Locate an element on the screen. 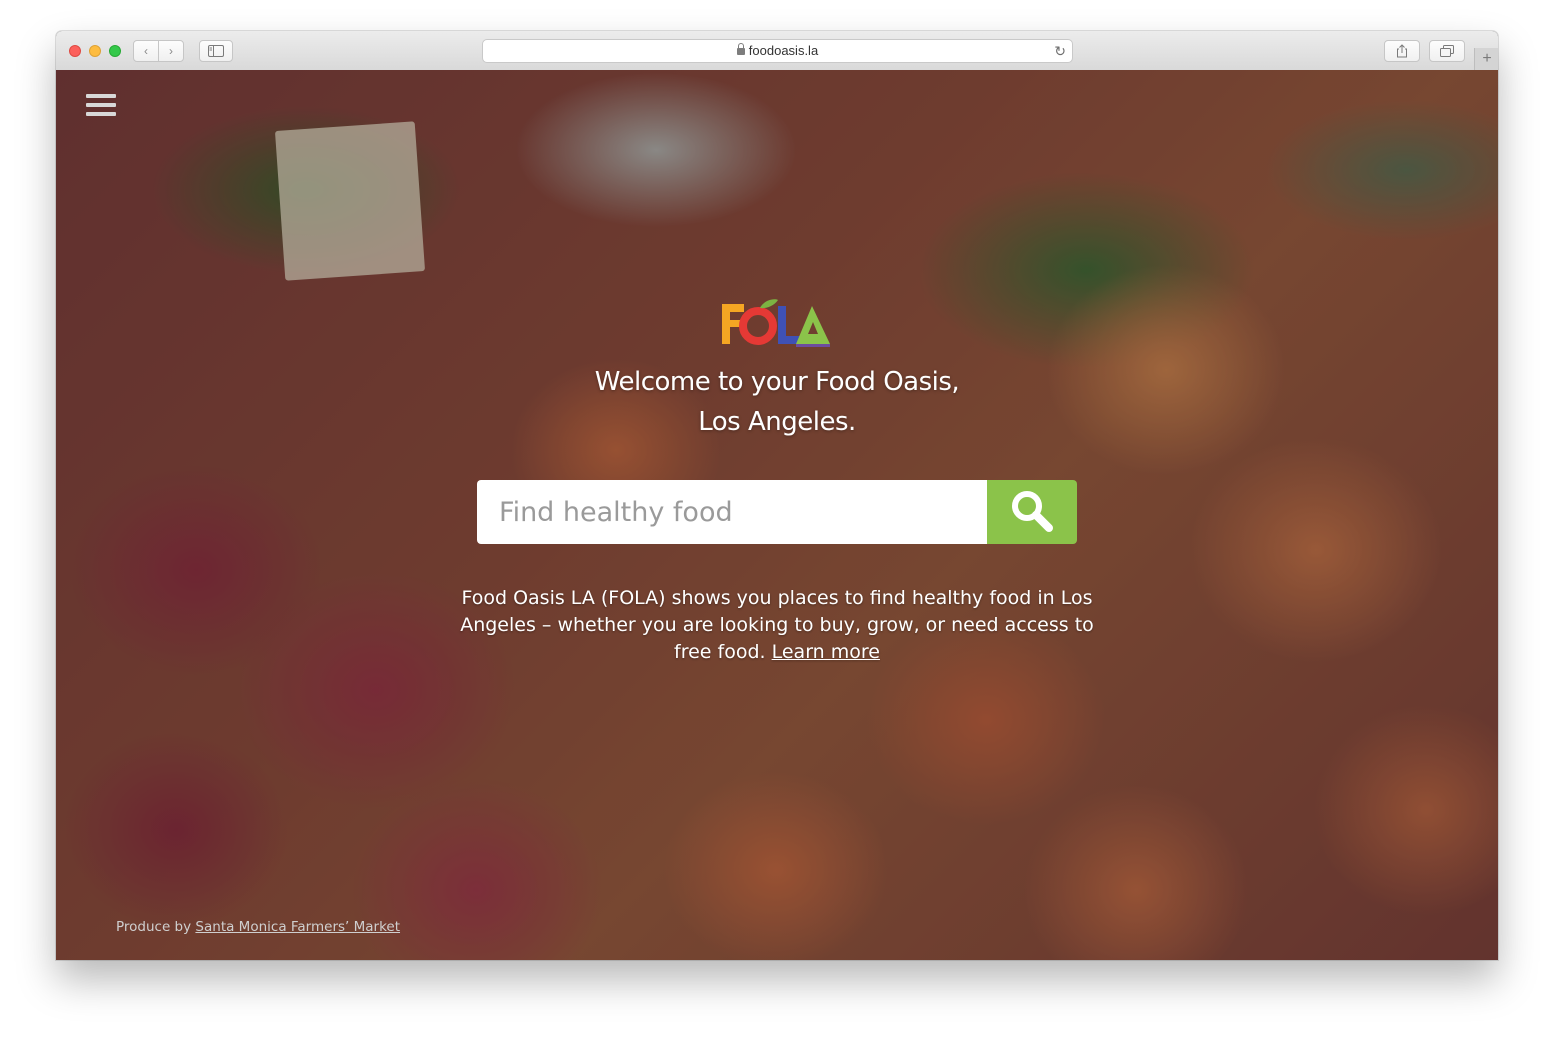 The image size is (1554, 1040). address-bar: foodoasis.la ↻ is located at coordinates (777, 51).